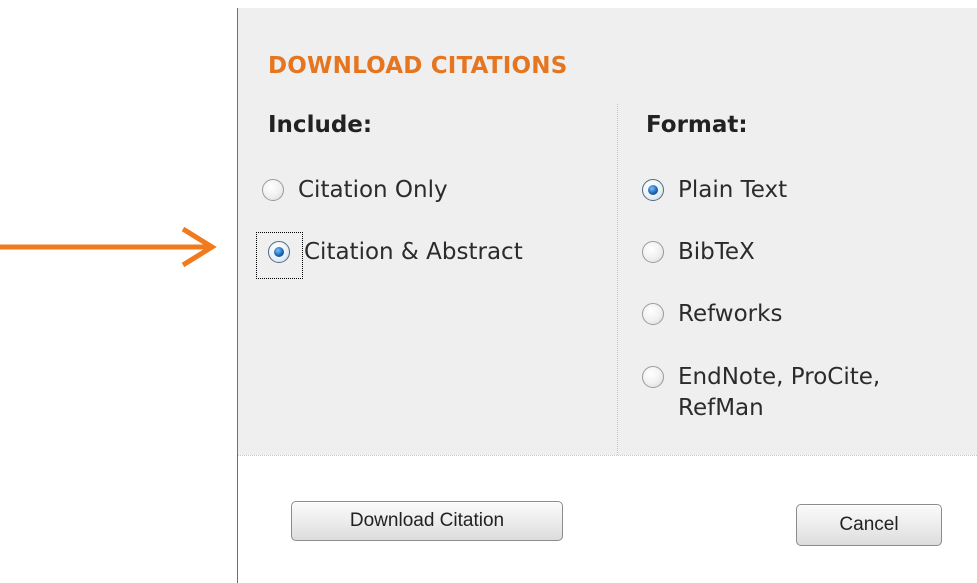 This screenshot has height=583, width=977. I want to click on radio-label: Refworks, so click(730, 314).